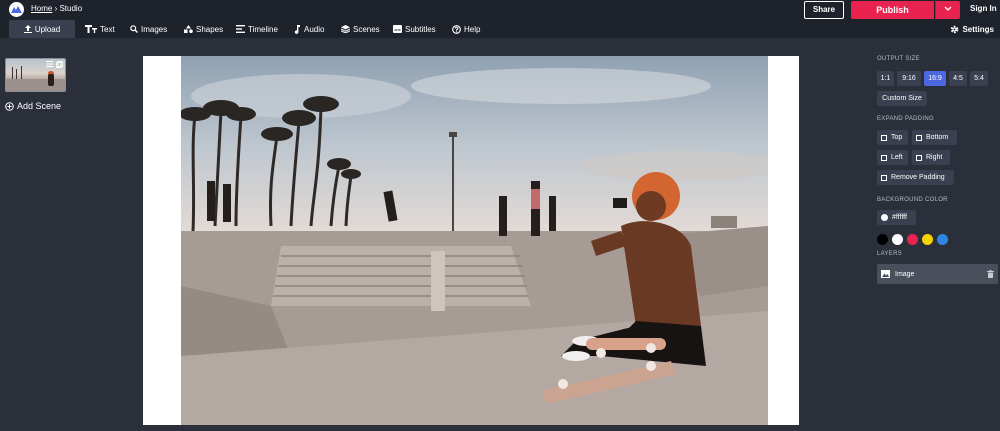 This screenshot has width=1000, height=431. I want to click on toolbar-subtitles: Subtitles, so click(414, 29).